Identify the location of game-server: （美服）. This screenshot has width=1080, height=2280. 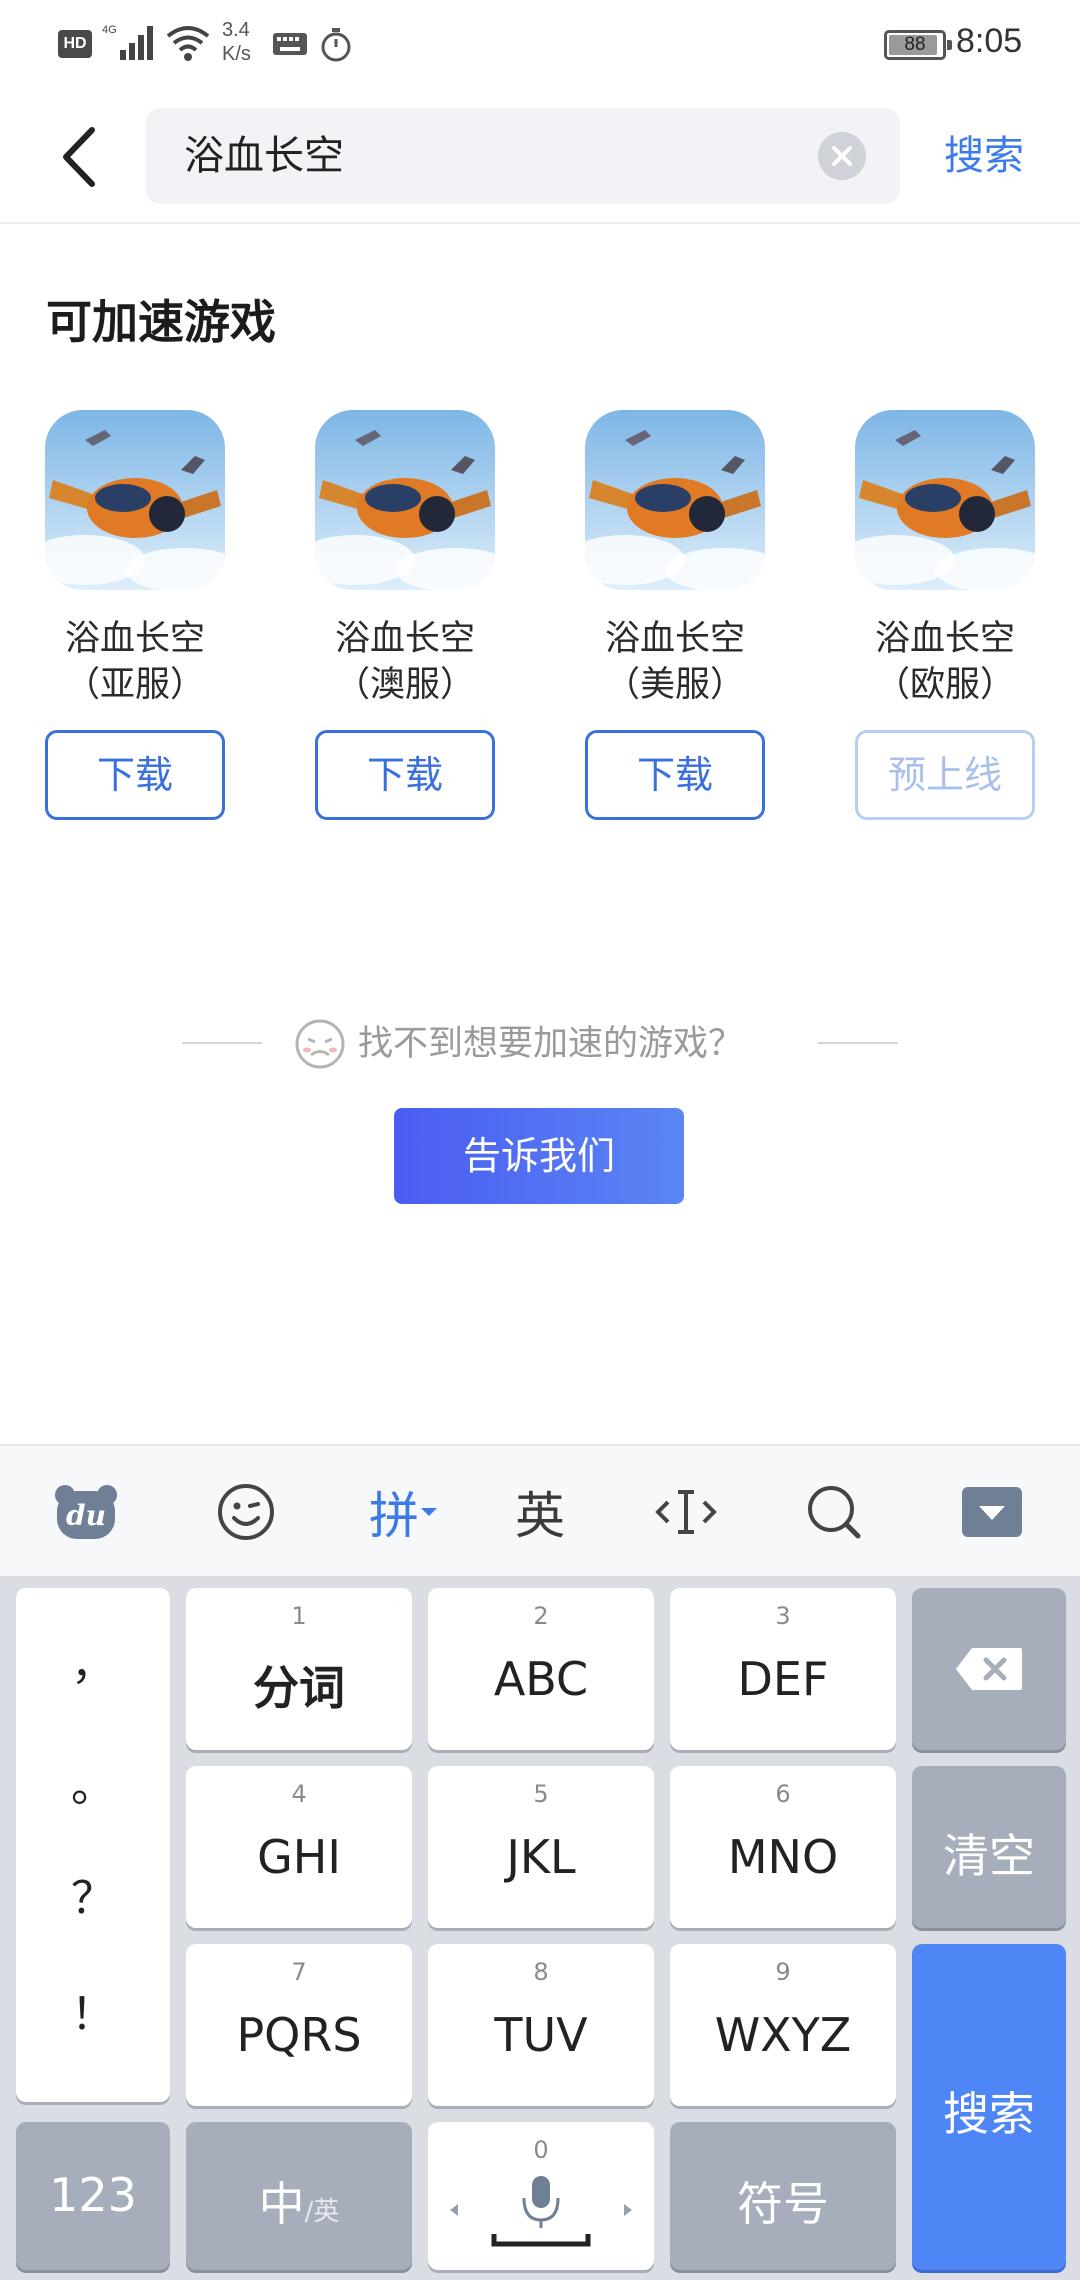
(674, 685).